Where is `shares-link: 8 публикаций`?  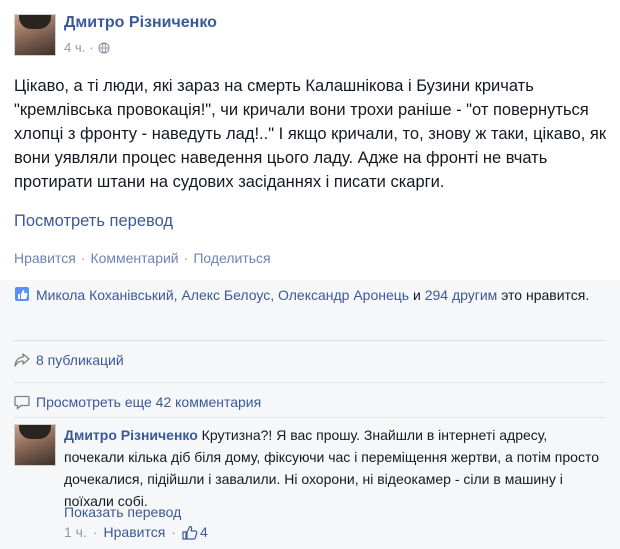
shares-link: 8 публикаций is located at coordinates (69, 360).